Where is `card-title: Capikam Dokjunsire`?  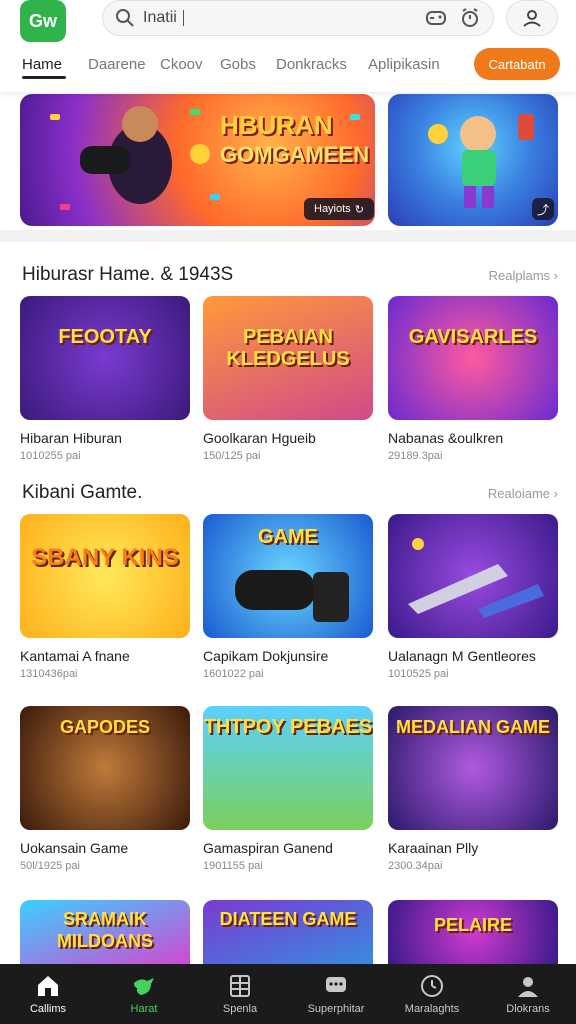 card-title: Capikam Dokjunsire is located at coordinates (266, 656).